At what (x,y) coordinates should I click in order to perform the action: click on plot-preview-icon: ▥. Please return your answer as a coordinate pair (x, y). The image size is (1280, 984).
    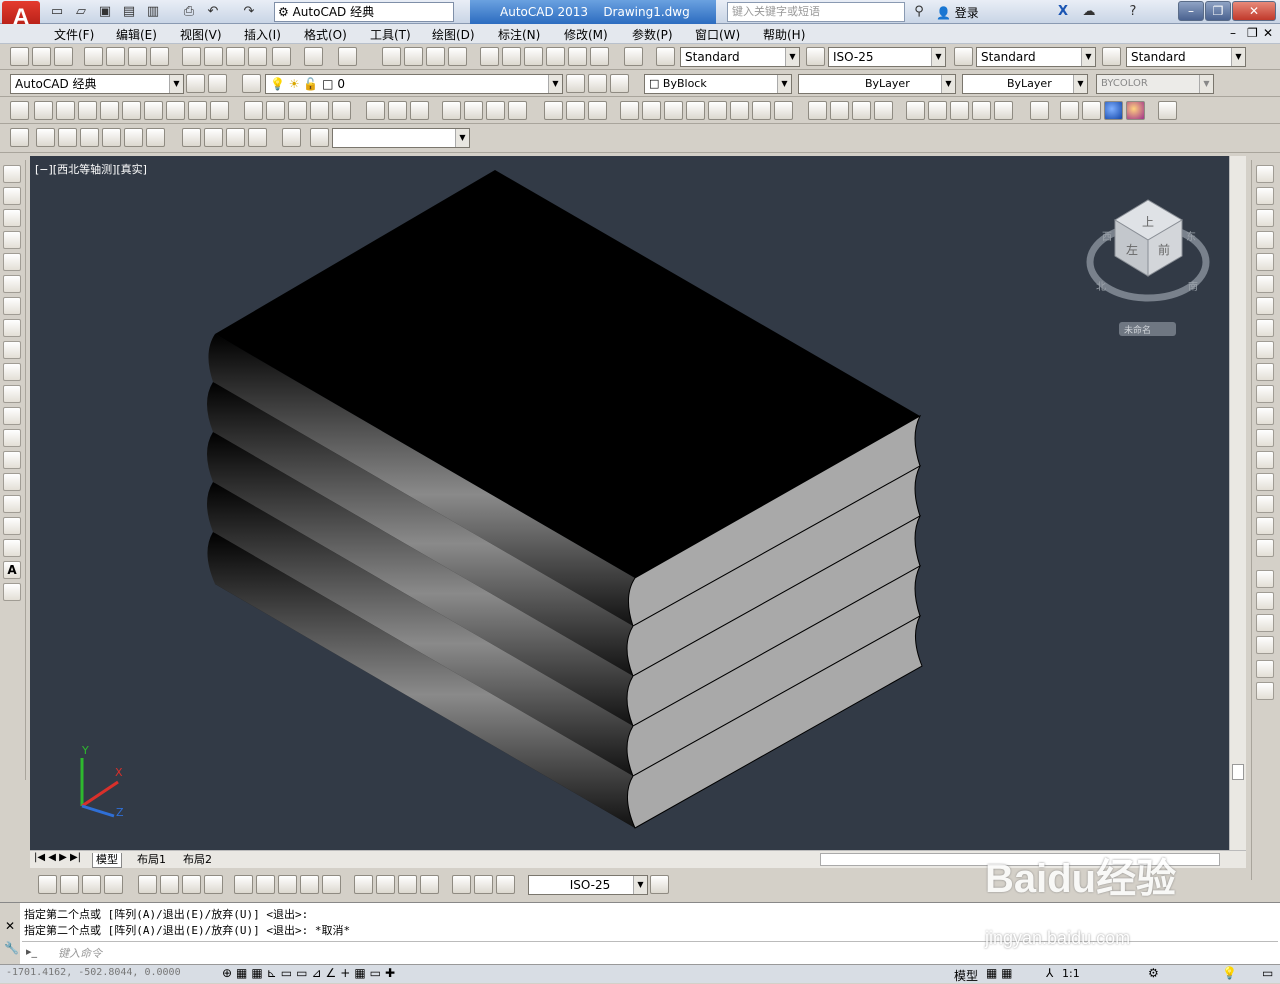
    Looking at the image, I should click on (153, 12).